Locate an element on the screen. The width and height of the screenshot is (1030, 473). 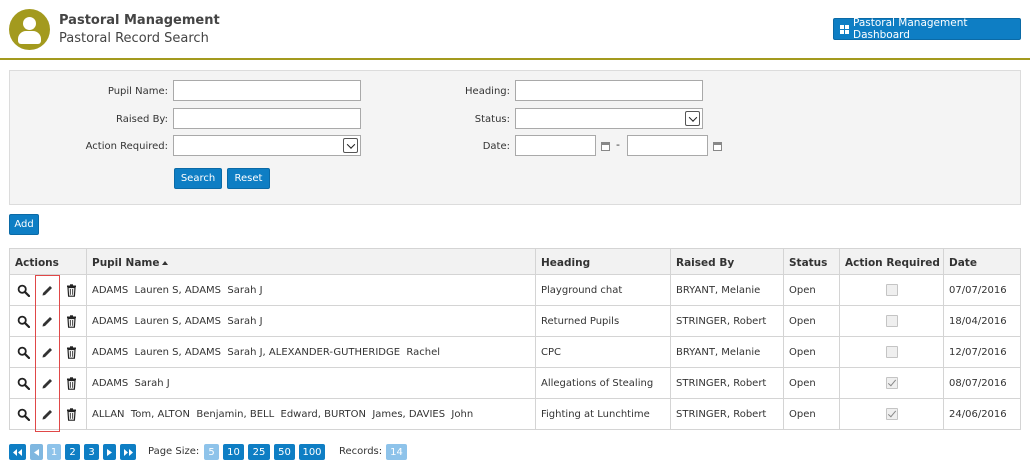
sort-asc-icon is located at coordinates (165, 262).